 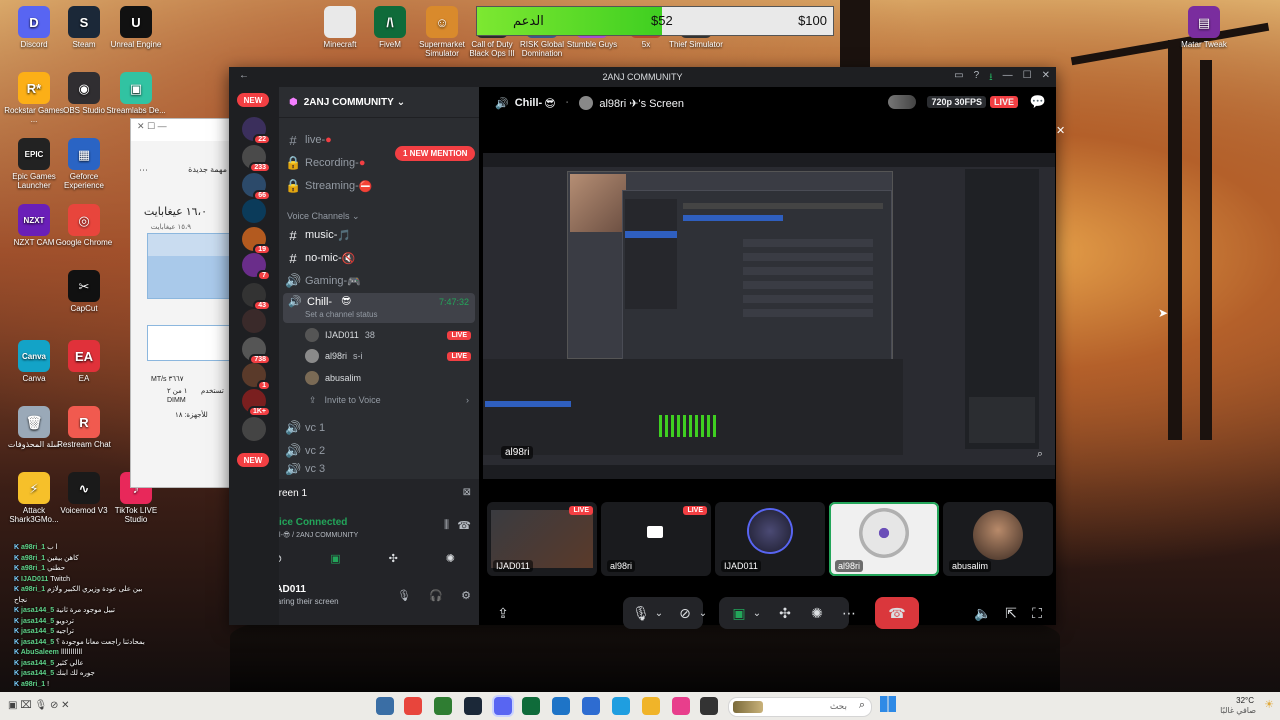 What do you see at coordinates (685, 613) in the screenshot?
I see `camera-off-icon: ⊘` at bounding box center [685, 613].